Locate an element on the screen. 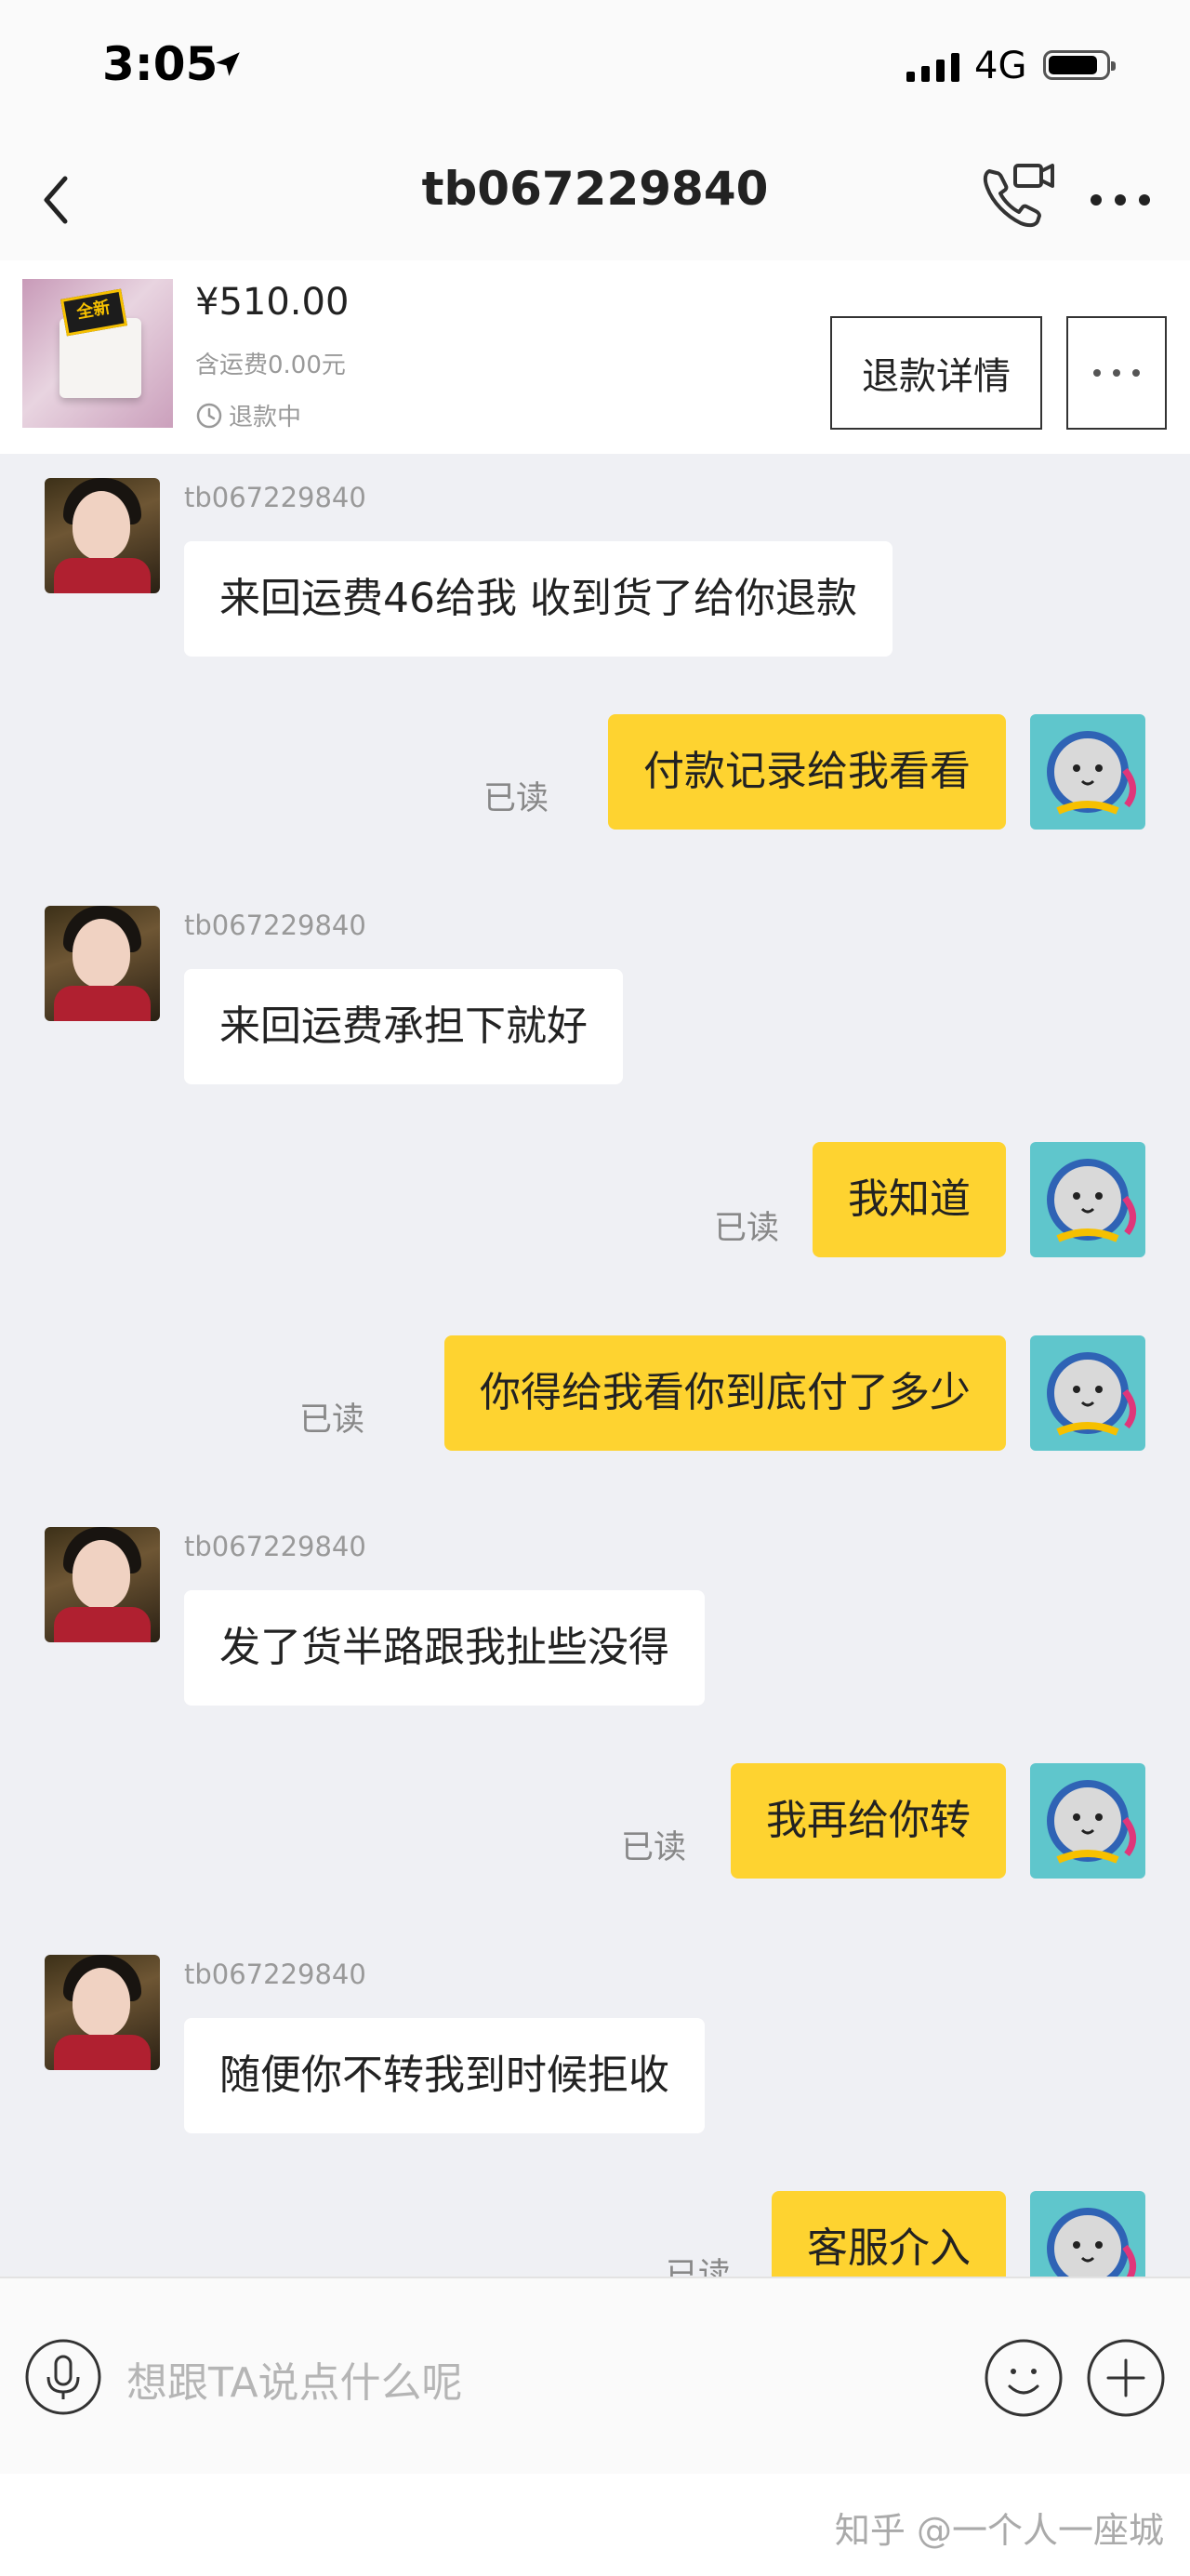 This screenshot has height=2576, width=1190. message-input-bar: 想跟TA说点什么呢 is located at coordinates (595, 2376).